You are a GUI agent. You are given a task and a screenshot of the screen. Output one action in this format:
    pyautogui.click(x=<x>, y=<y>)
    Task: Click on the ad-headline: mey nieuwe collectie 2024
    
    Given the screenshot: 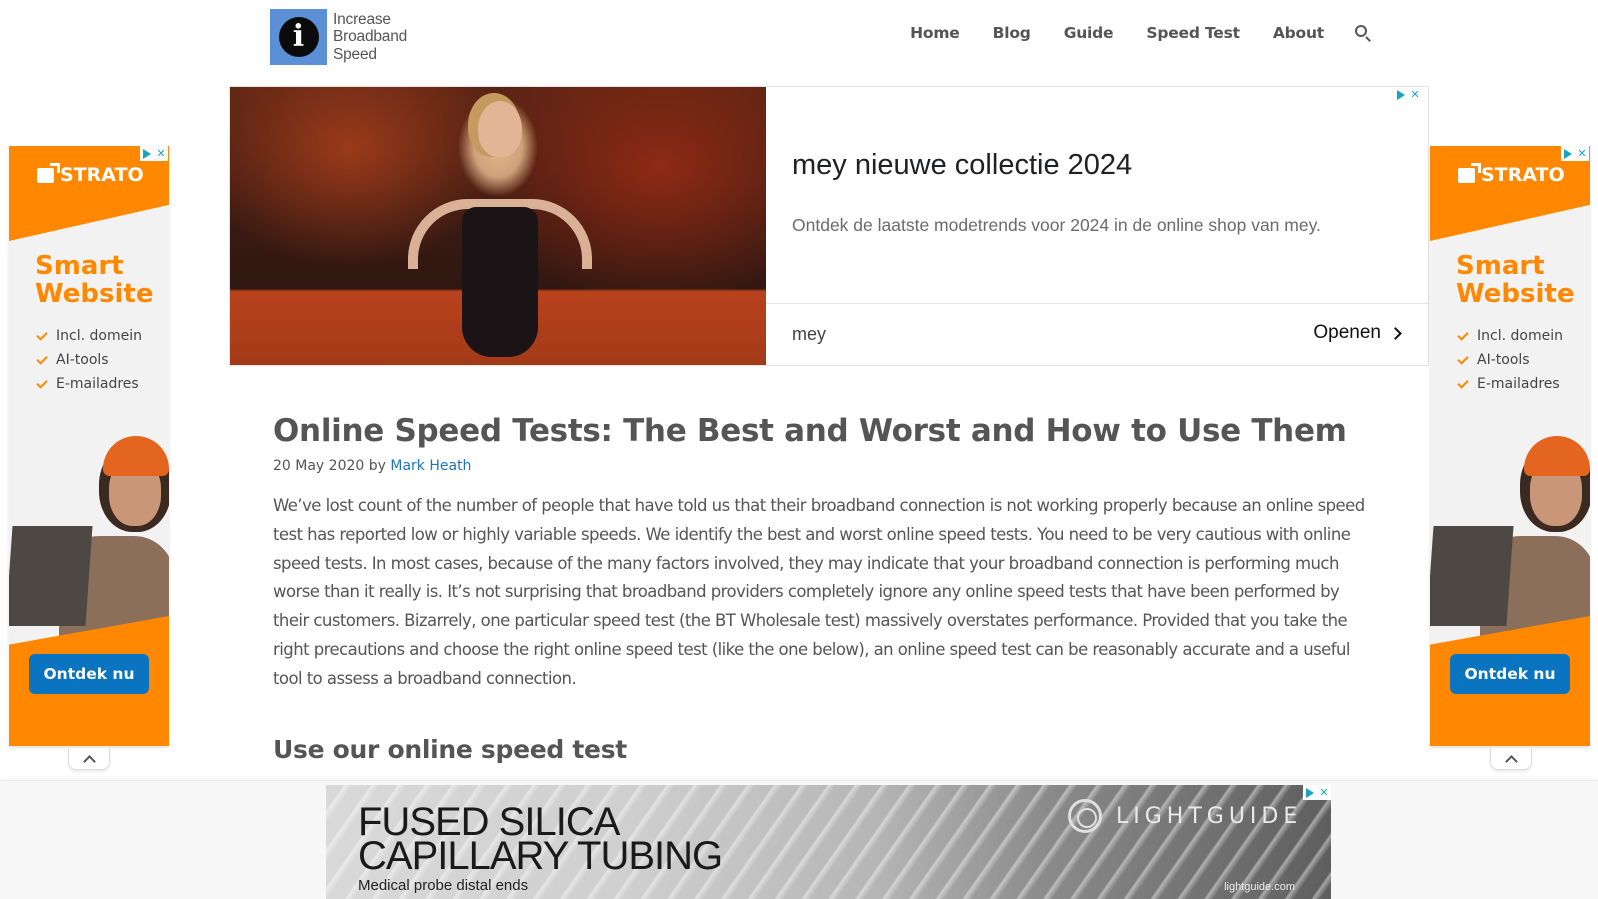 What is the action you would take?
    pyautogui.click(x=962, y=165)
    